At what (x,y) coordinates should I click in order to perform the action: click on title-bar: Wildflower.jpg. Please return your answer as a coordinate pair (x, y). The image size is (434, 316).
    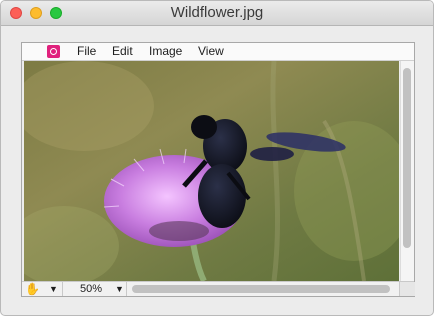
    Looking at the image, I should click on (217, 13).